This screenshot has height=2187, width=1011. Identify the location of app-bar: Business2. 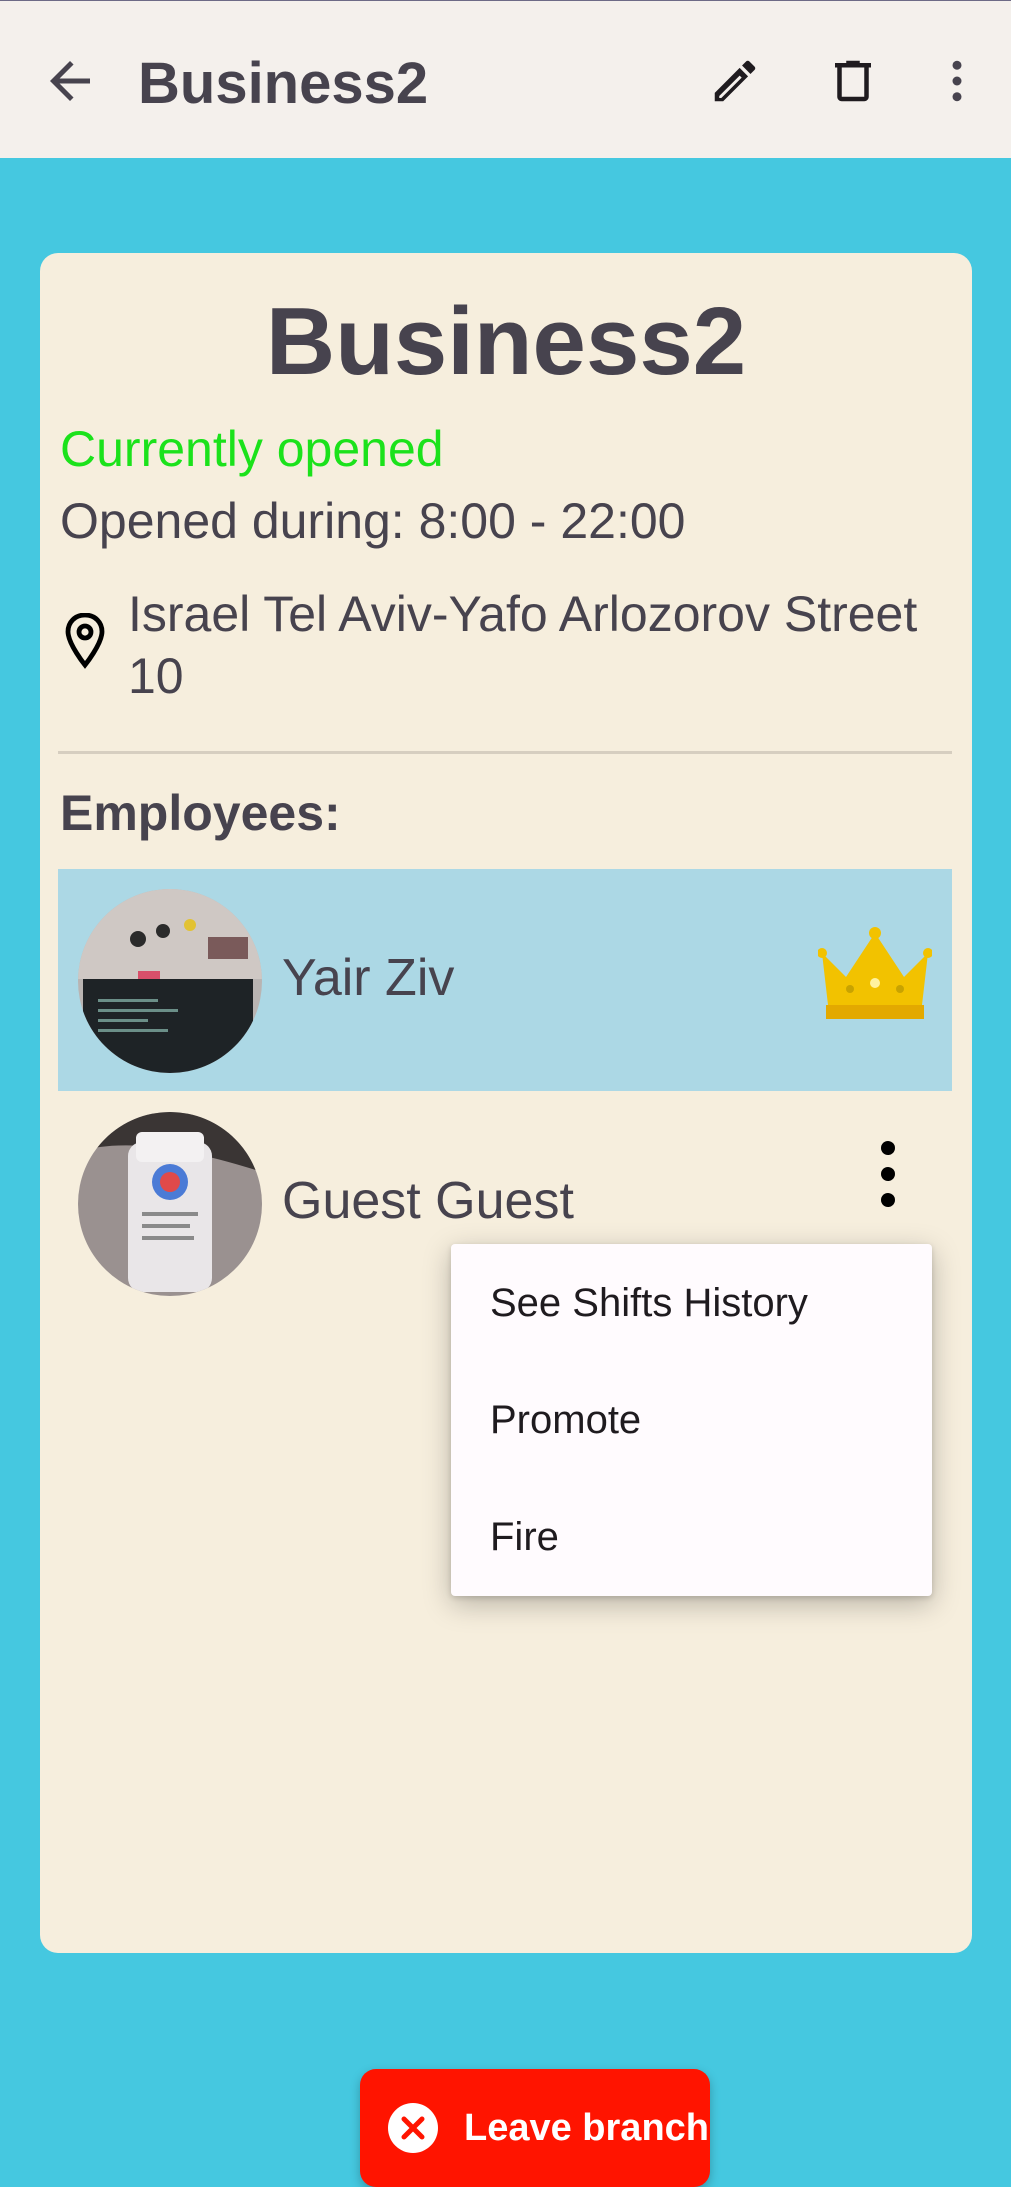
(505, 79).